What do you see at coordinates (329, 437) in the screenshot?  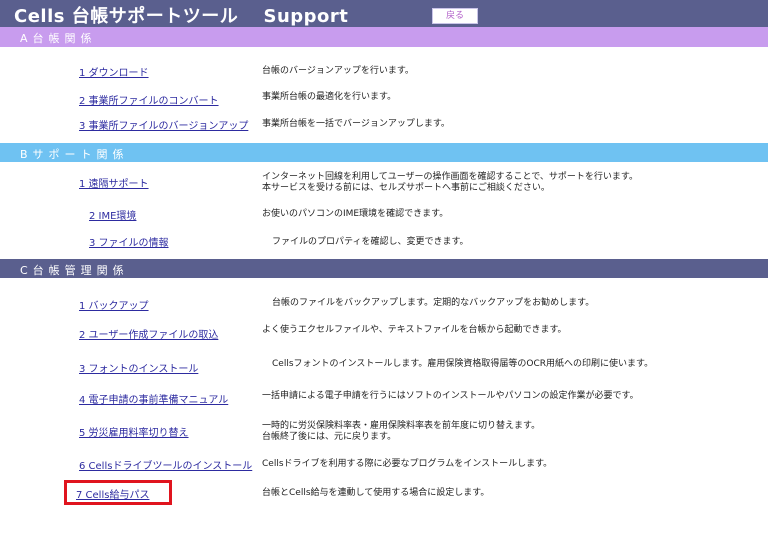 I see `desc-rate-switch-line2: 台帳終了後には、元に戻ります。` at bounding box center [329, 437].